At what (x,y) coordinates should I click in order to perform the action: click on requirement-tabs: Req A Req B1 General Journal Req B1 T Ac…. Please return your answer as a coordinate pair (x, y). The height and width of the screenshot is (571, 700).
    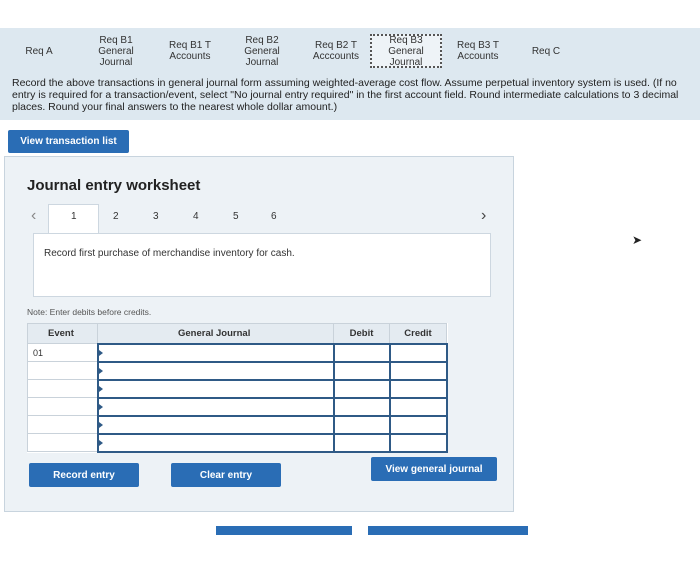
    Looking at the image, I should click on (350, 50).